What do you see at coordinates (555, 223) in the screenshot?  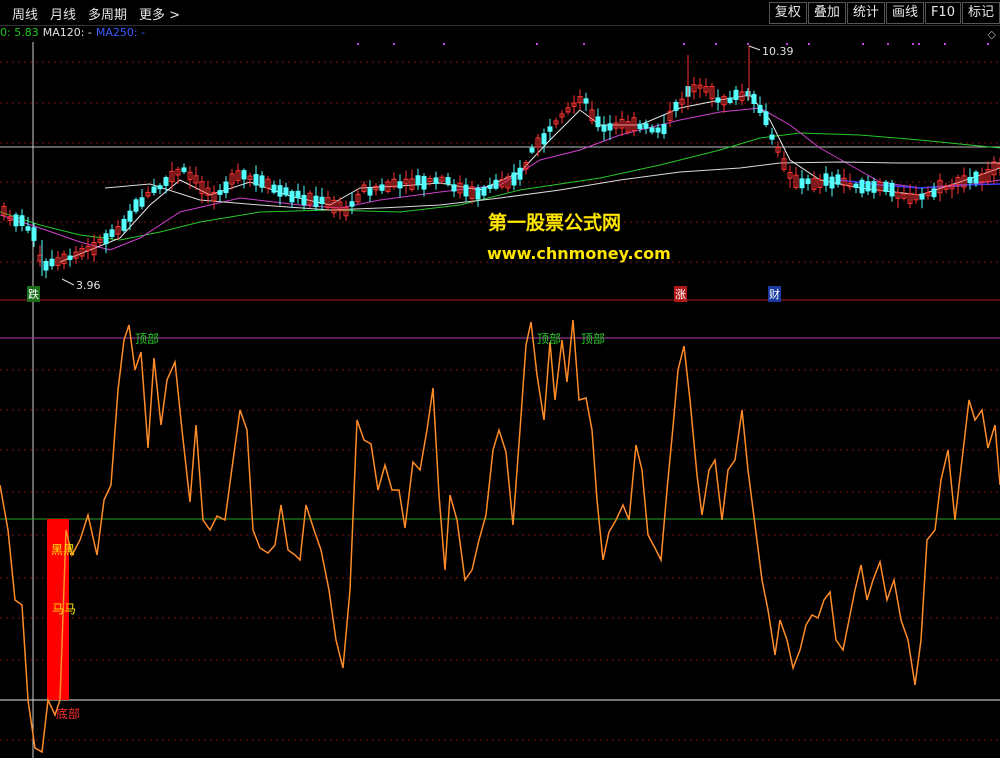 I see `watermark-title: 第一股票公式网` at bounding box center [555, 223].